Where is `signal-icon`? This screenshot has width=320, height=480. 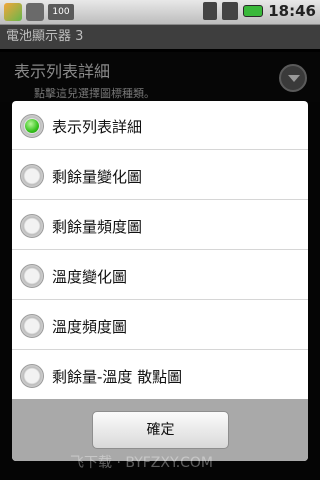 signal-icon is located at coordinates (230, 11).